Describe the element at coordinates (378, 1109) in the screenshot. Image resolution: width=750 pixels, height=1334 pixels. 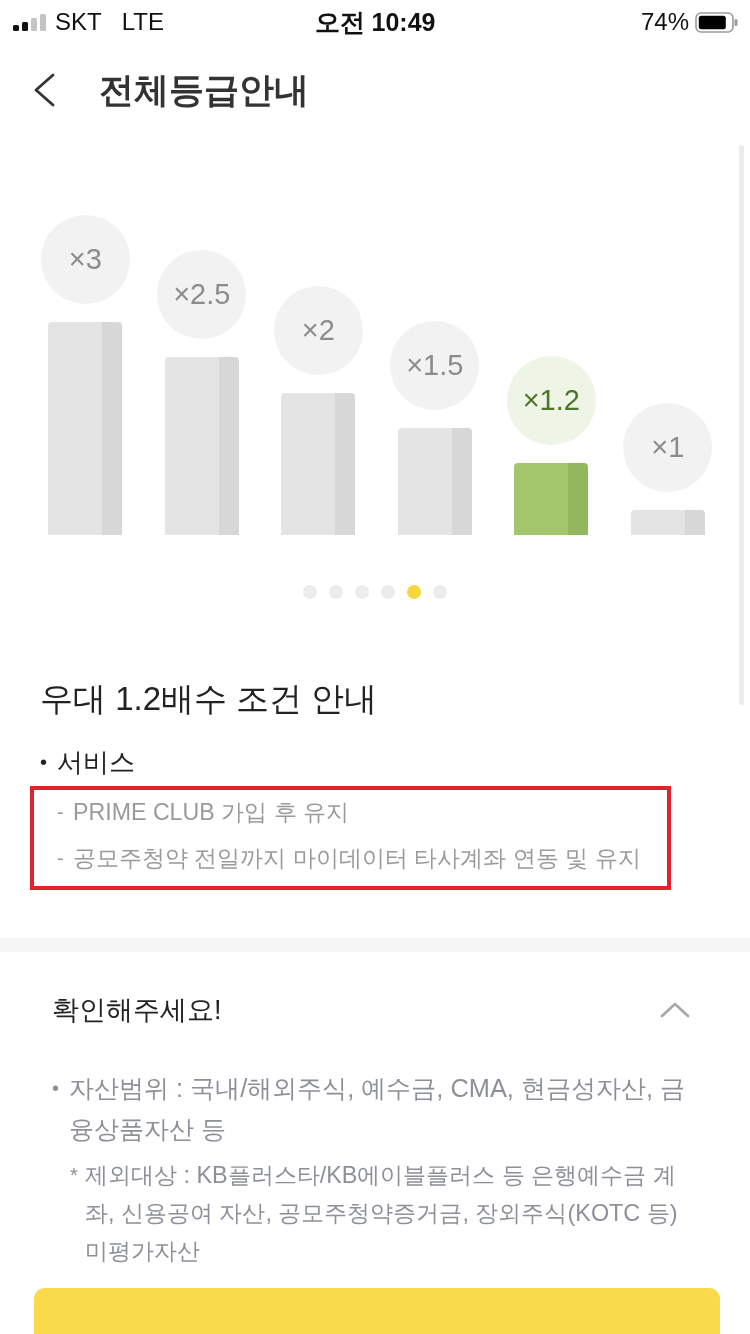
I see `notice-text: 자산범위 : 국내/해외주식, 예수금, CMA, 현금성자산, 금융상품자산 등` at that location.